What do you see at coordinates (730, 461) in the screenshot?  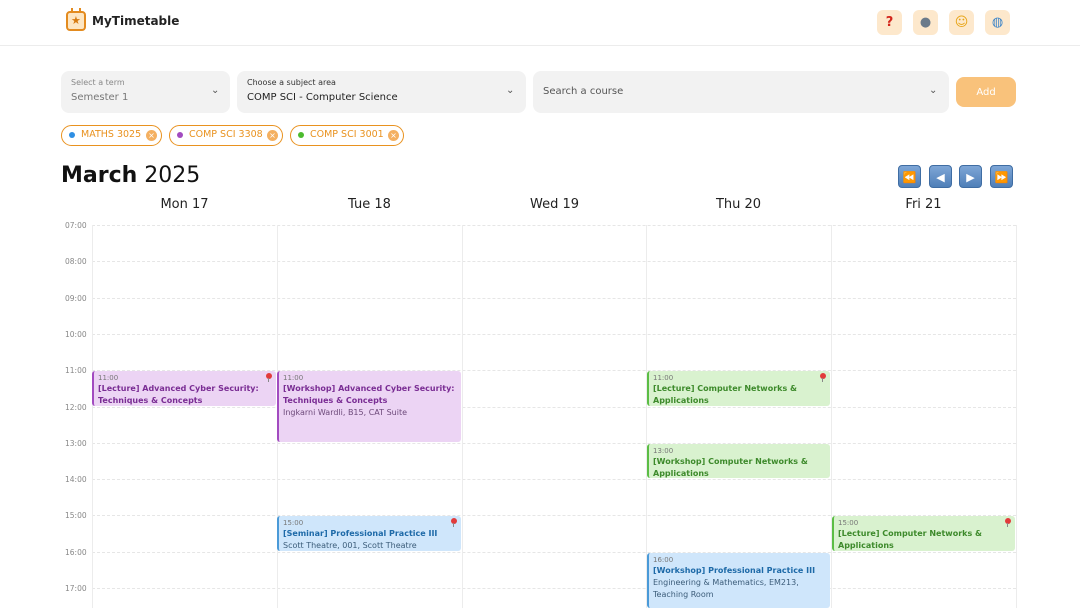 I see `event-title: [Workshop] Computer Networks &` at bounding box center [730, 461].